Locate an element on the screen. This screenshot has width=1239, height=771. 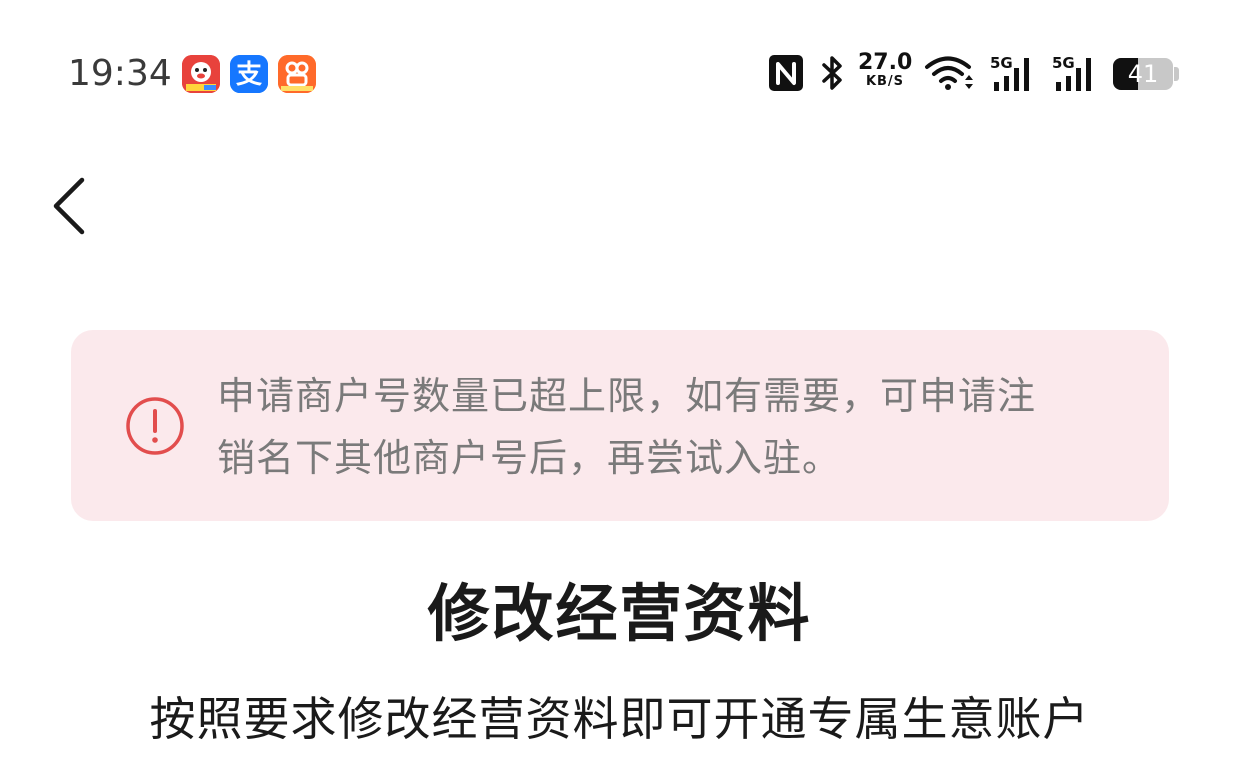
wifi-icon is located at coordinates (950, 73).